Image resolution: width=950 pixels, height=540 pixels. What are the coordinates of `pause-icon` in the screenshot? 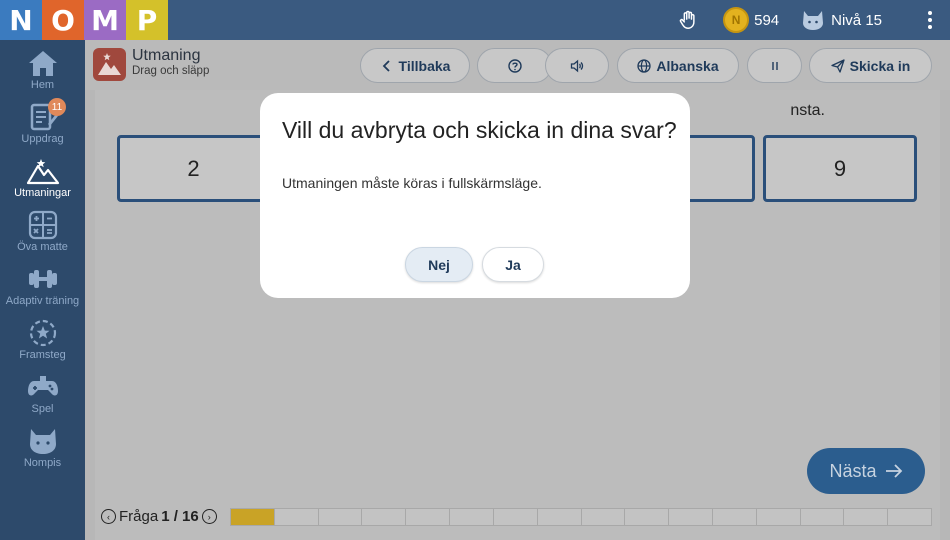 It's located at (774, 65).